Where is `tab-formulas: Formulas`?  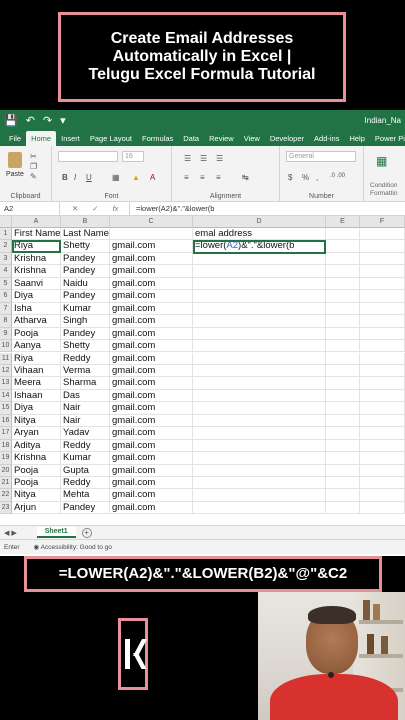 tab-formulas: Formulas is located at coordinates (157, 138).